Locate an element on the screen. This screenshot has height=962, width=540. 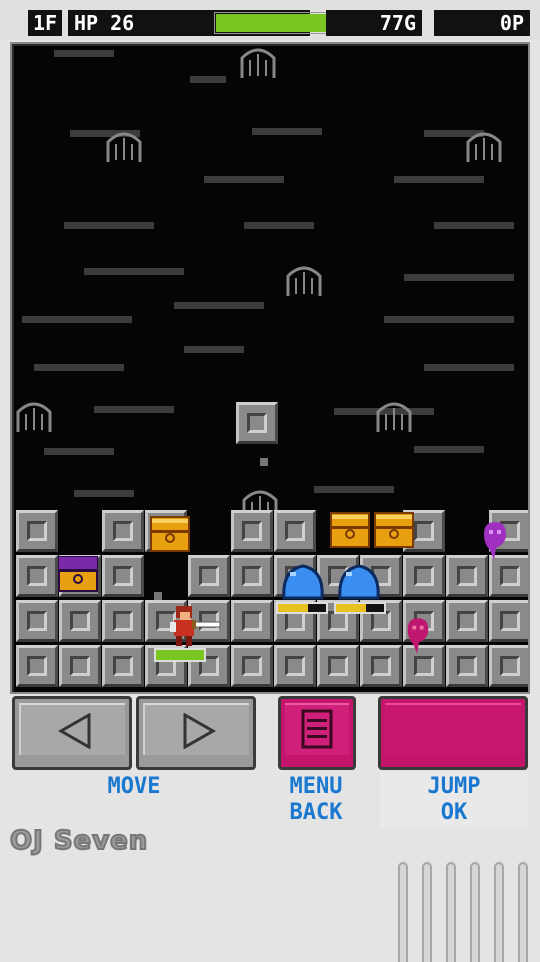
menu-back-label: MENU BACK is located at coordinates (316, 800).